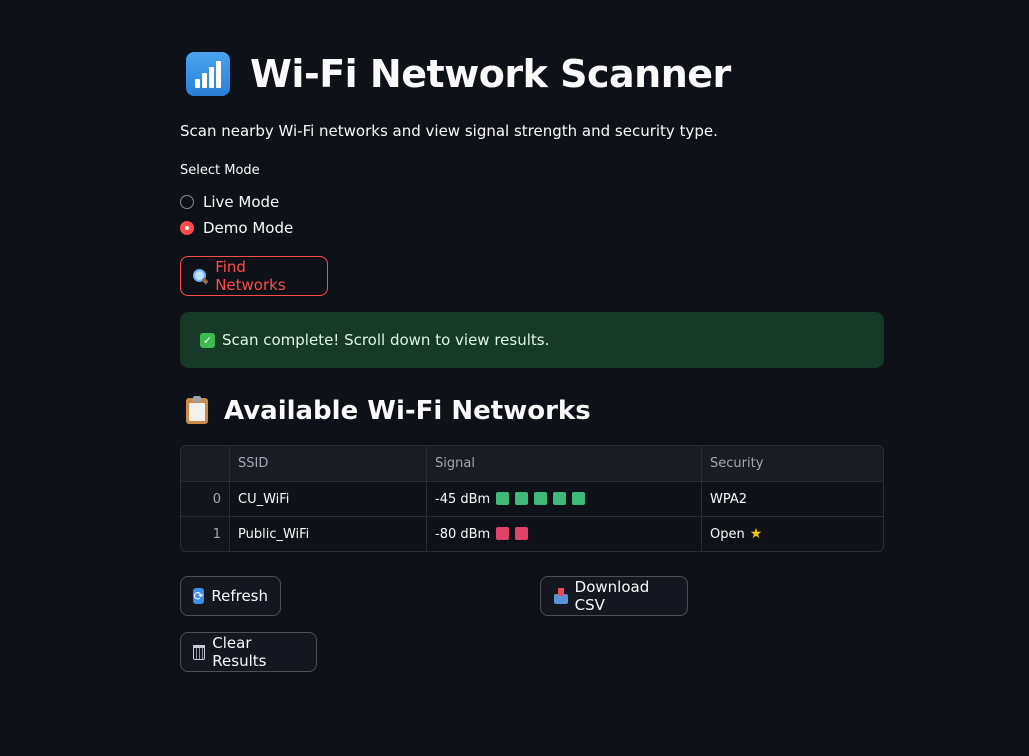  What do you see at coordinates (200, 276) in the screenshot?
I see `magnifier-icon` at bounding box center [200, 276].